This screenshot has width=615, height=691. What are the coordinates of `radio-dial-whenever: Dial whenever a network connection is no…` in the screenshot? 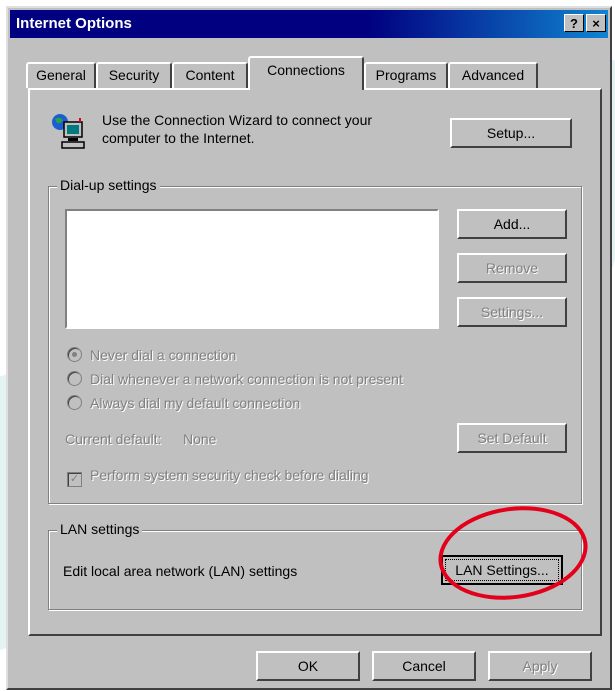 It's located at (235, 379).